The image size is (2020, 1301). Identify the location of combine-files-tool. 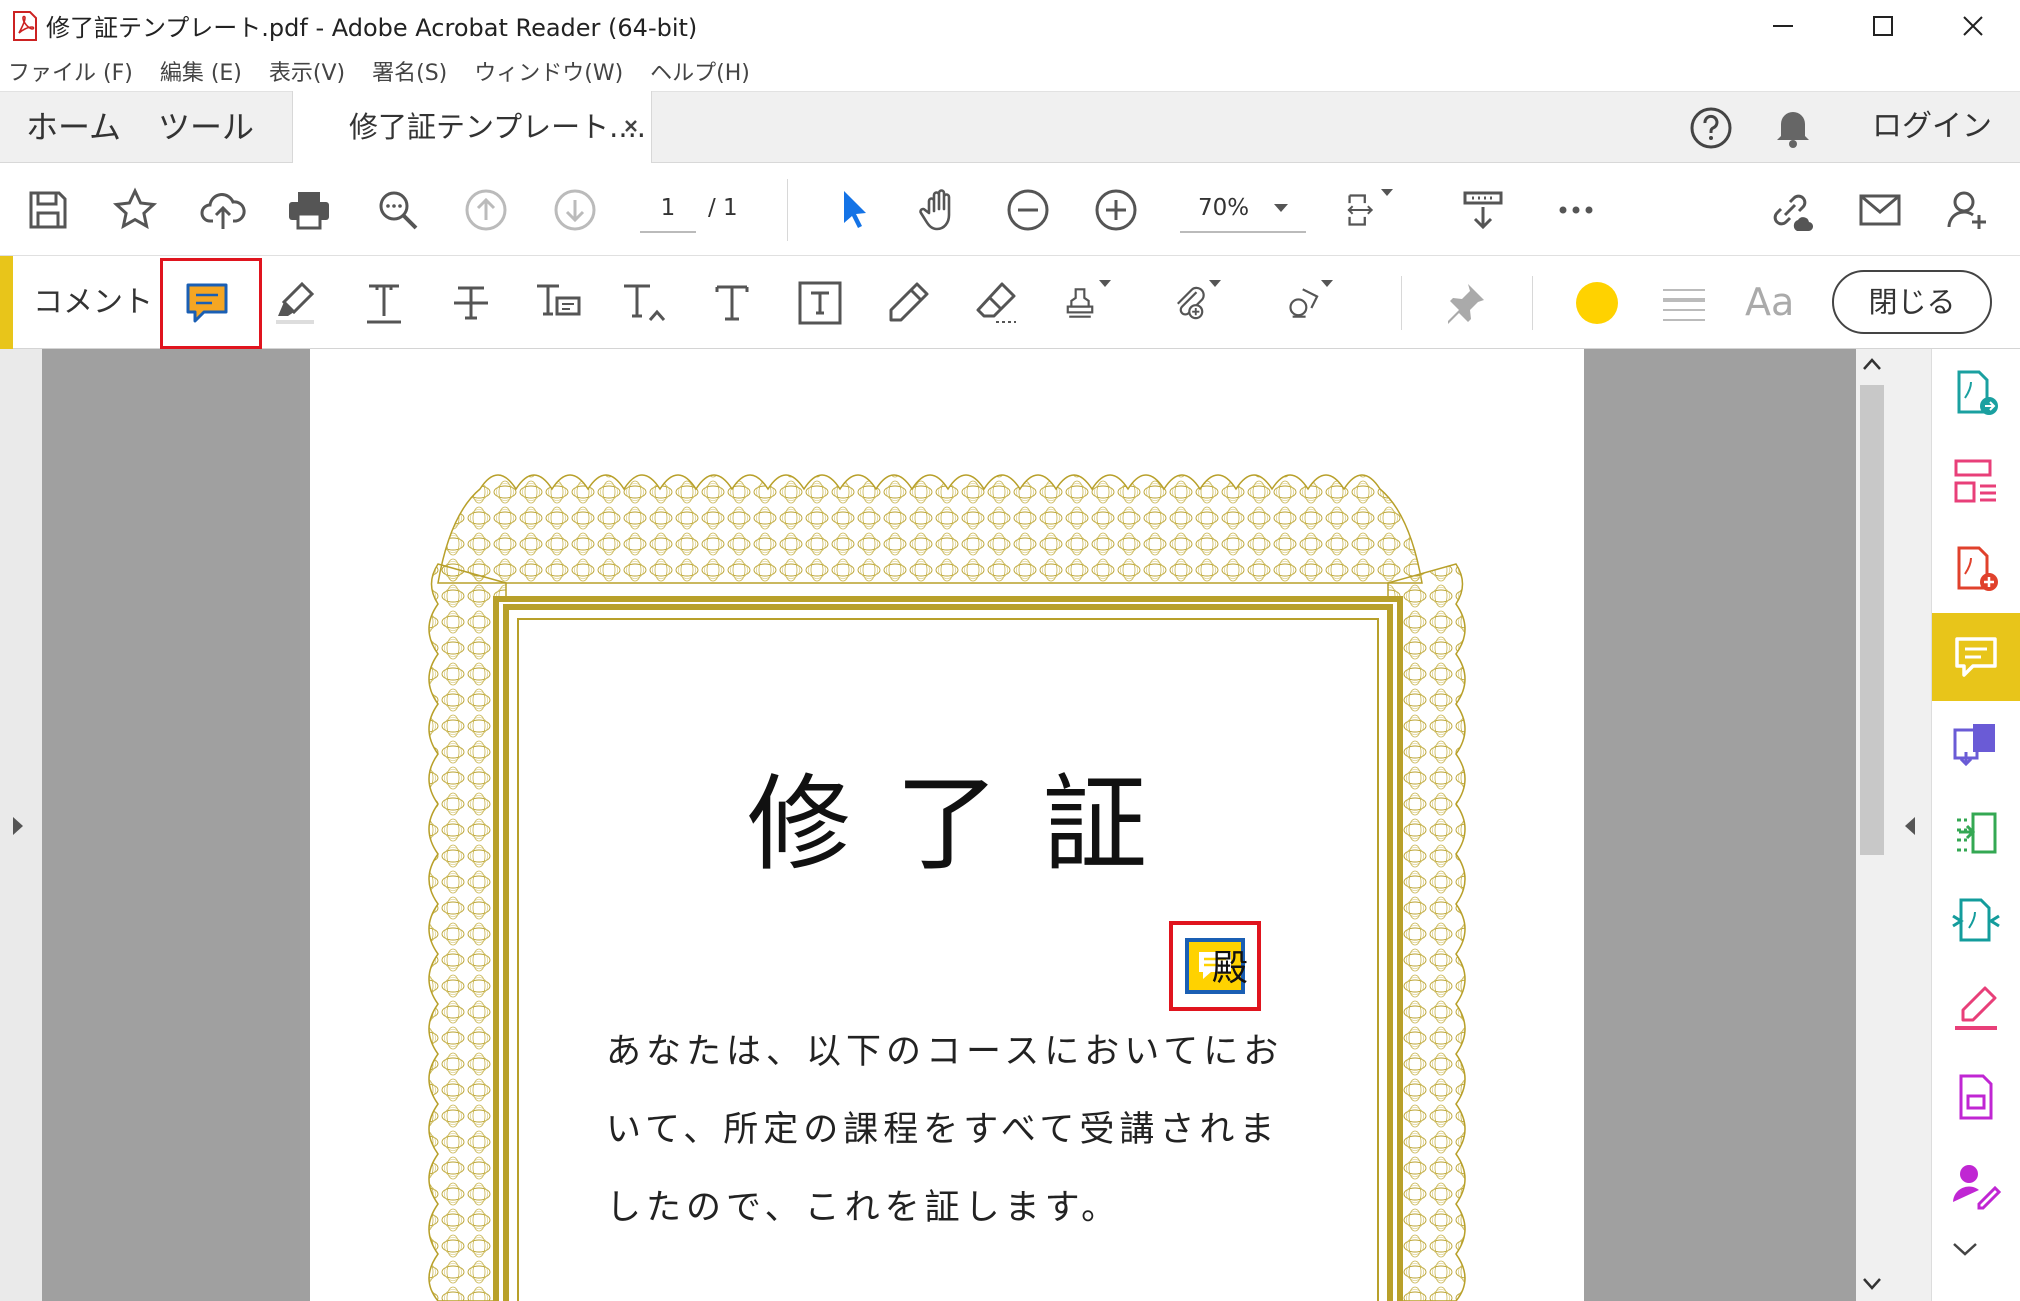
(1976, 745).